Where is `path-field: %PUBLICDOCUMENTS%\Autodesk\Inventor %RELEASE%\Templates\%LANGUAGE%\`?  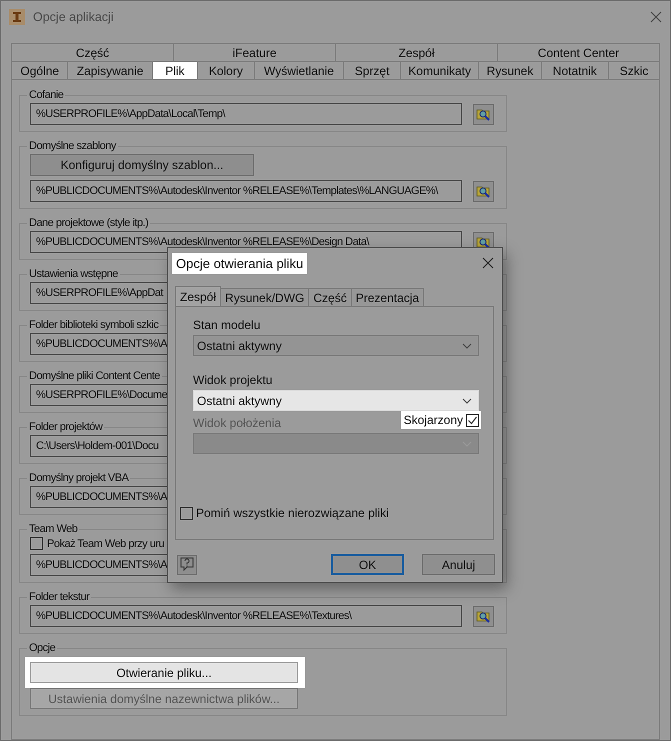 path-field: %PUBLICDOCUMENTS%\Autodesk\Inventor %RELEASE%\Templates\%LANGUAGE%\ is located at coordinates (246, 191).